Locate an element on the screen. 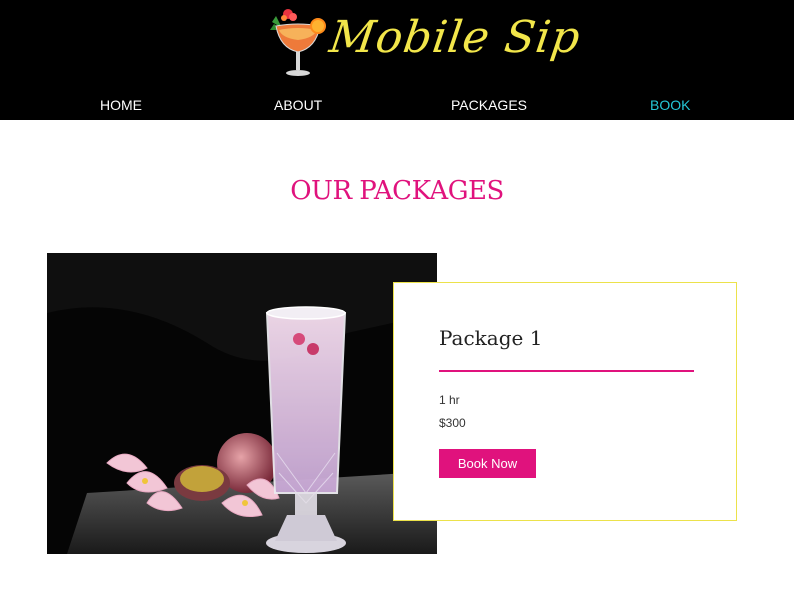 Image resolution: width=794 pixels, height=596 pixels. package-price: $300 is located at coordinates (452, 423).